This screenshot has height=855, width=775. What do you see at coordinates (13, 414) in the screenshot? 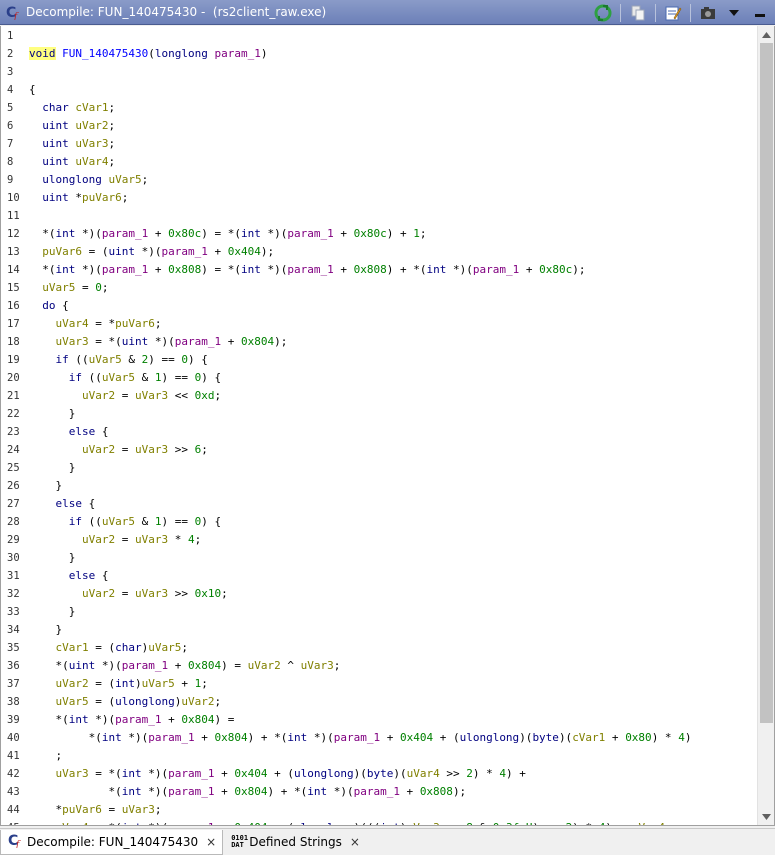
I see `line-number: 22` at bounding box center [13, 414].